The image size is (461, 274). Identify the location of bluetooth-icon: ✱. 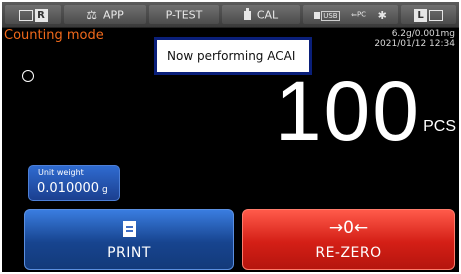
(382, 15).